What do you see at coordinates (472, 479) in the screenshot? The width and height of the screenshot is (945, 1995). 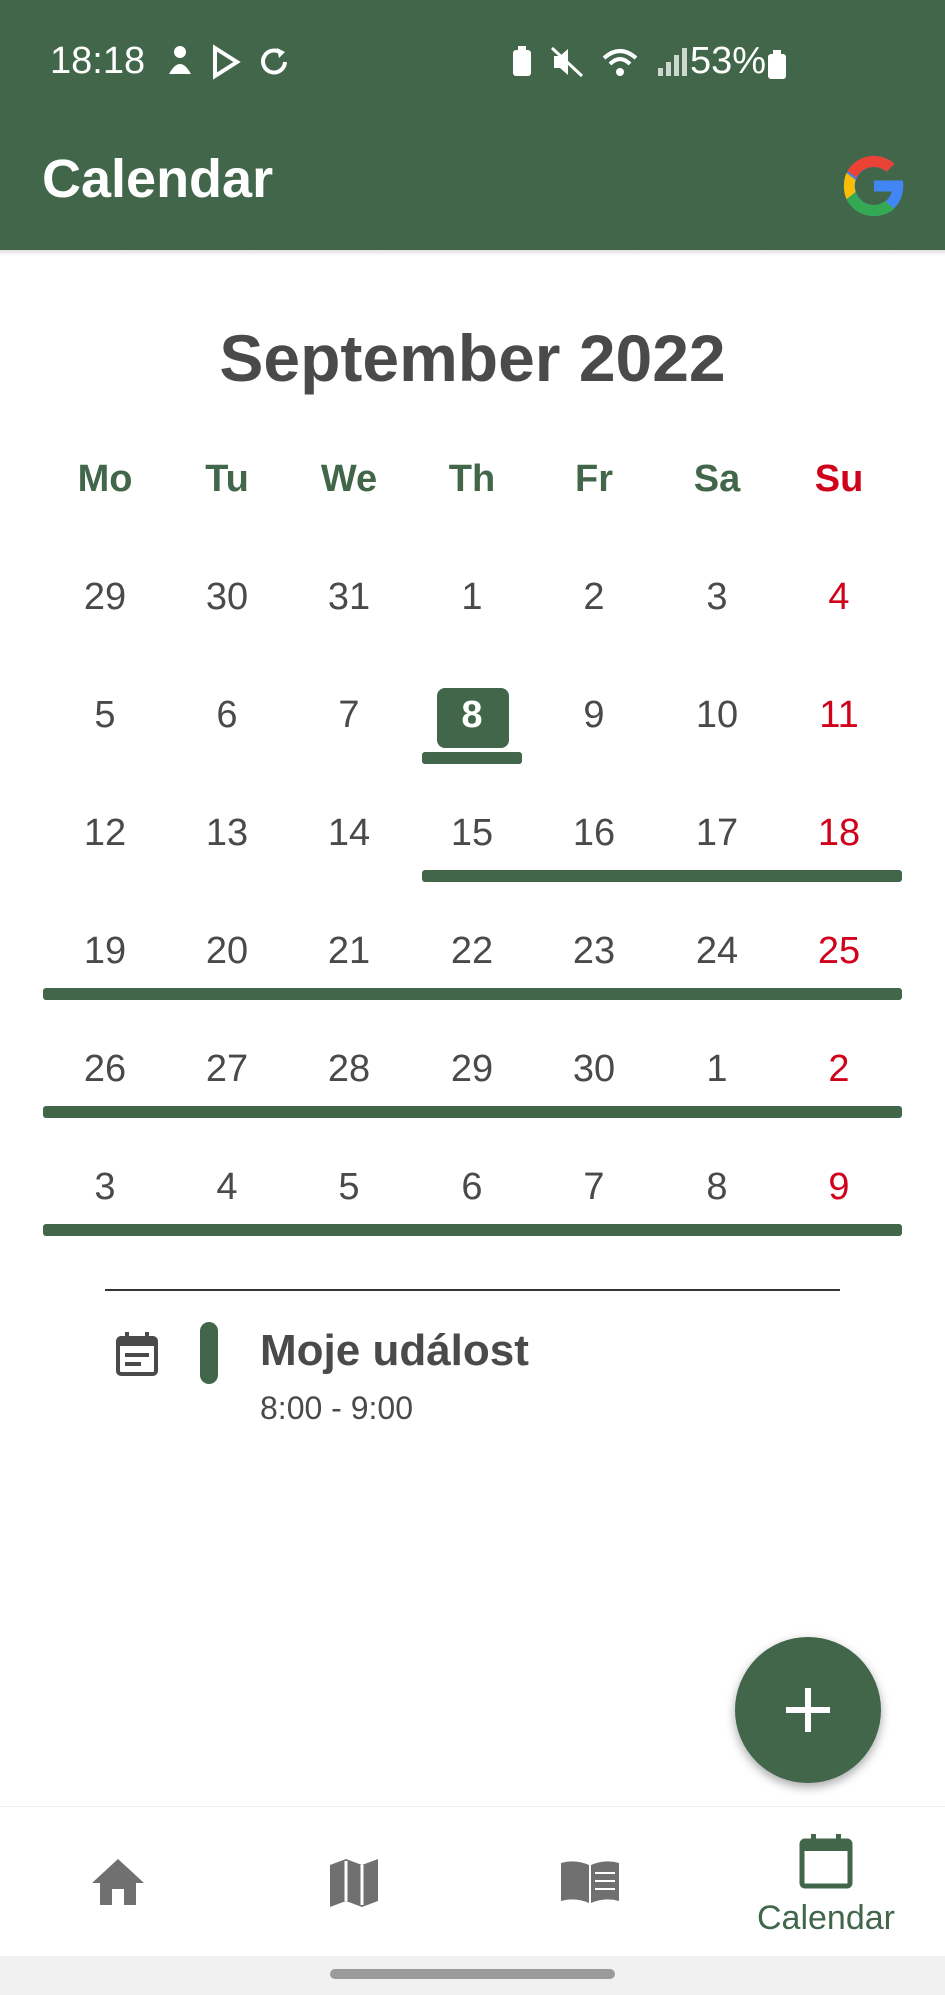 I see `weekday-th: Th` at bounding box center [472, 479].